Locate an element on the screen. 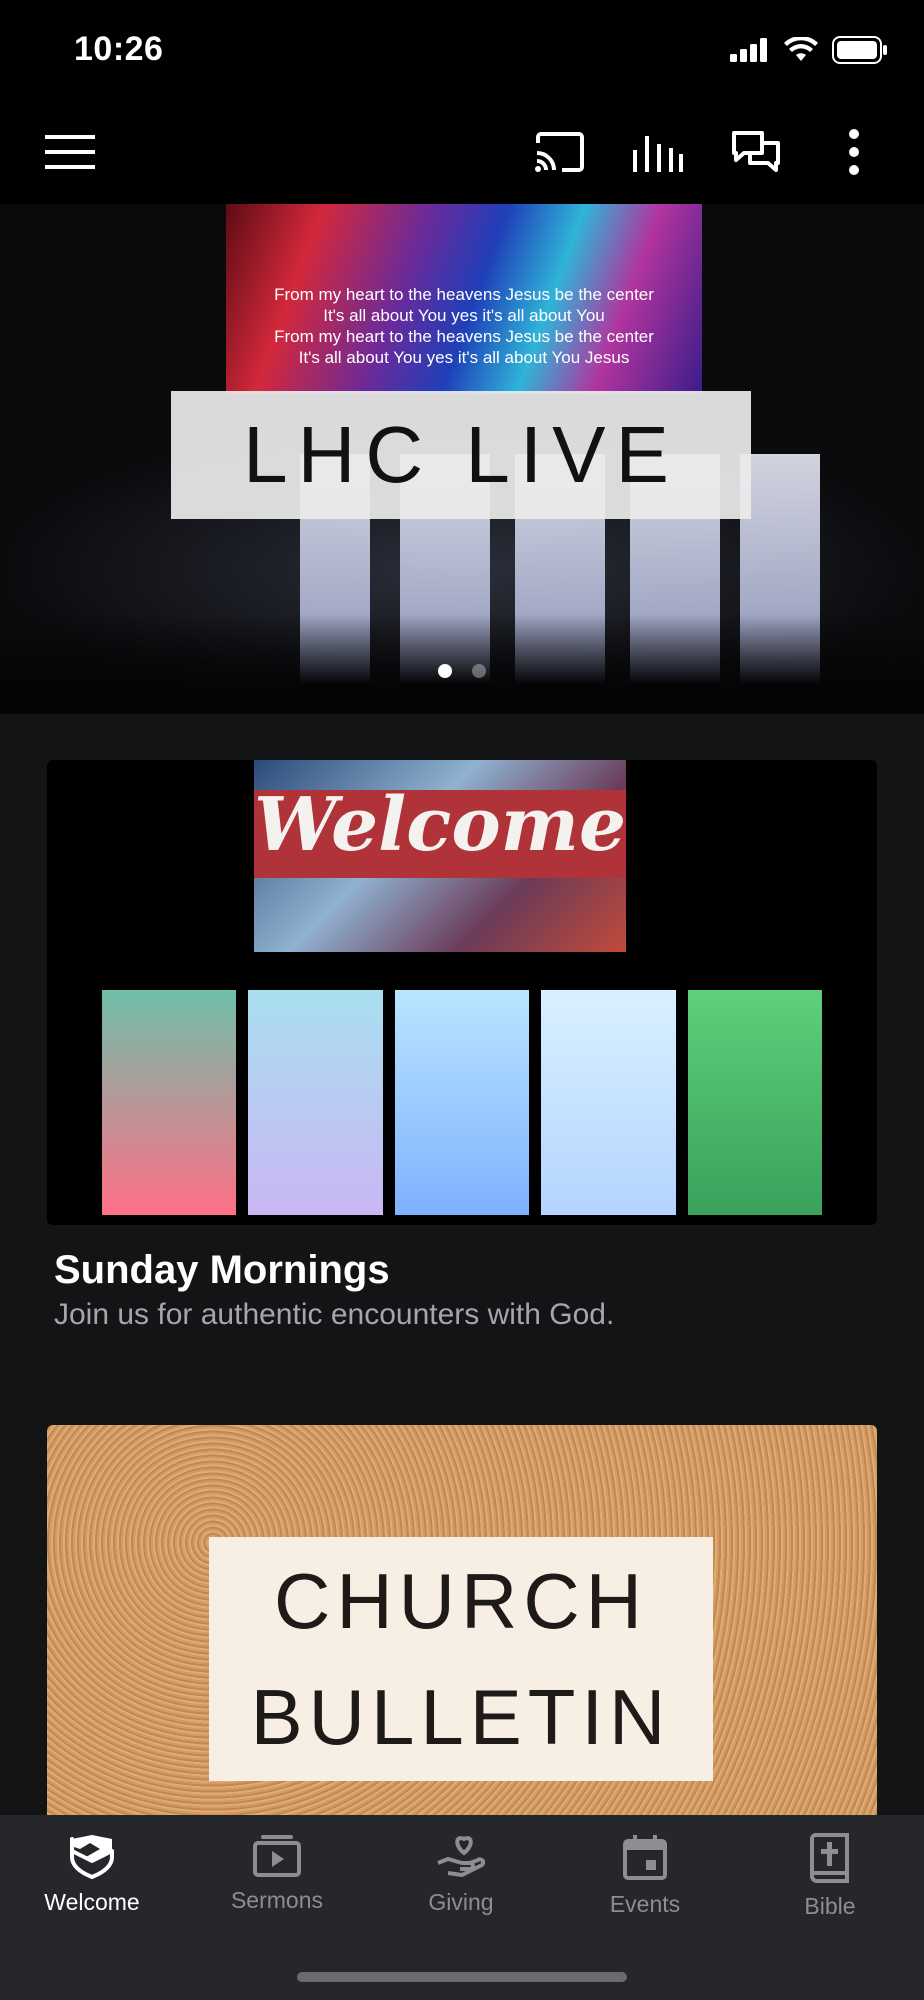 The height and width of the screenshot is (2000, 924). bible-book-icon is located at coordinates (829, 1858).